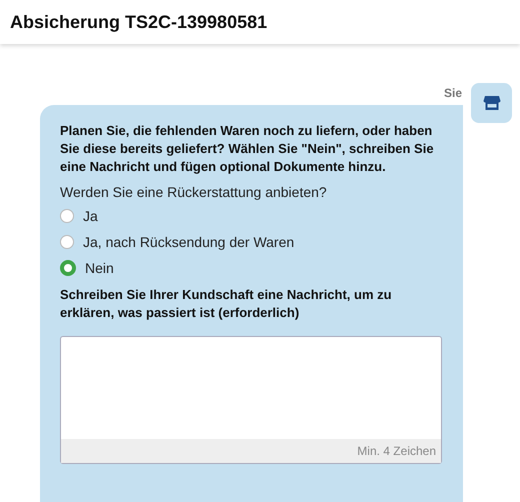 The image size is (520, 502). I want to click on field-label: Schreiben Sie Ihrer Kundschaft eine Nachricht, um zu erklären, was passiert ist (erforderlich), so click(226, 304).